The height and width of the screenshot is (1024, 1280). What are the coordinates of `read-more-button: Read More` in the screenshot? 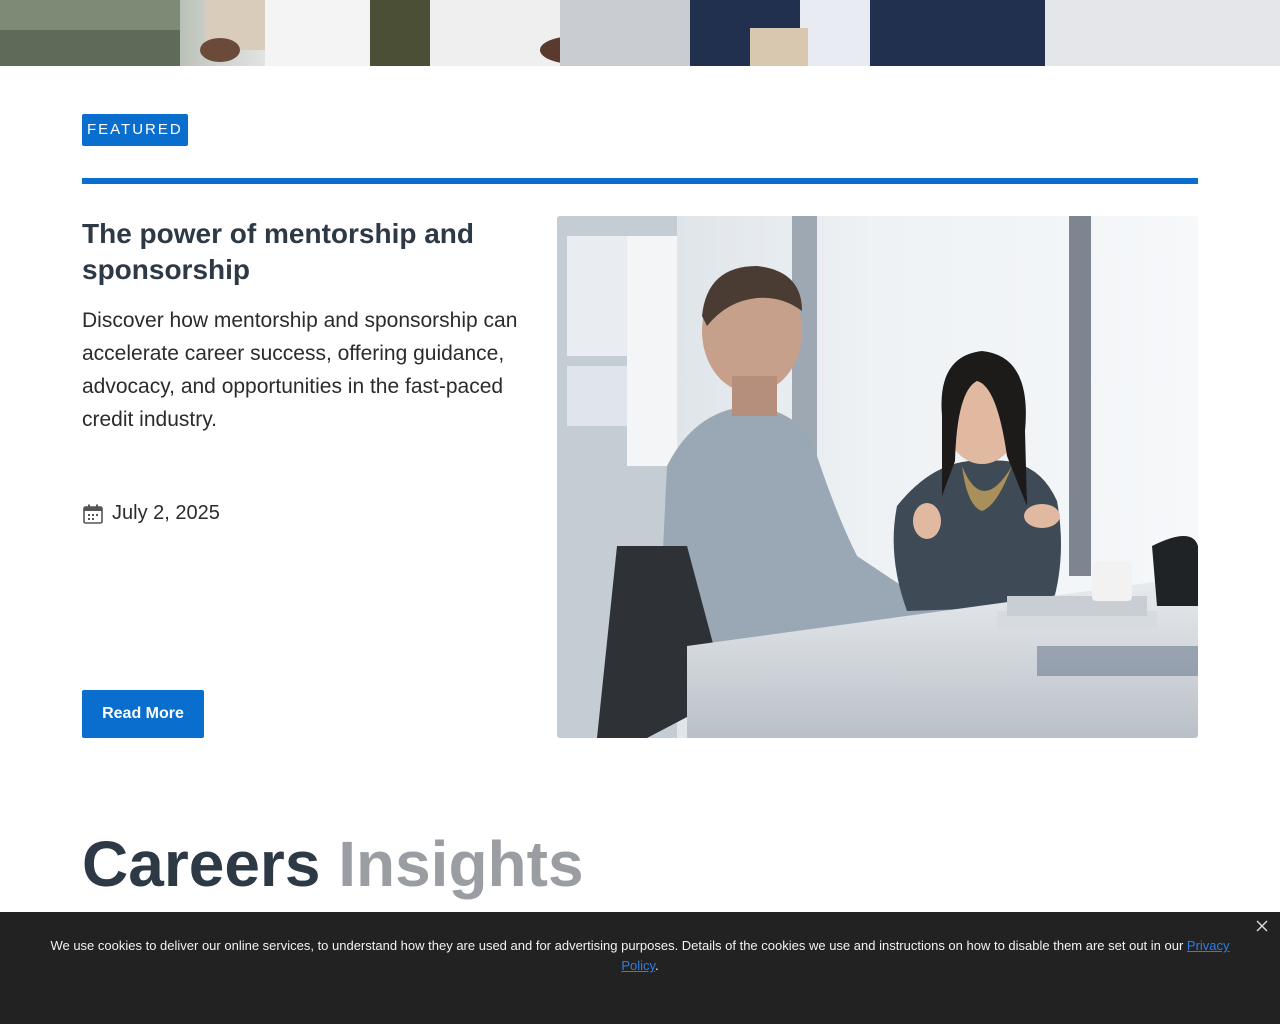 It's located at (143, 714).